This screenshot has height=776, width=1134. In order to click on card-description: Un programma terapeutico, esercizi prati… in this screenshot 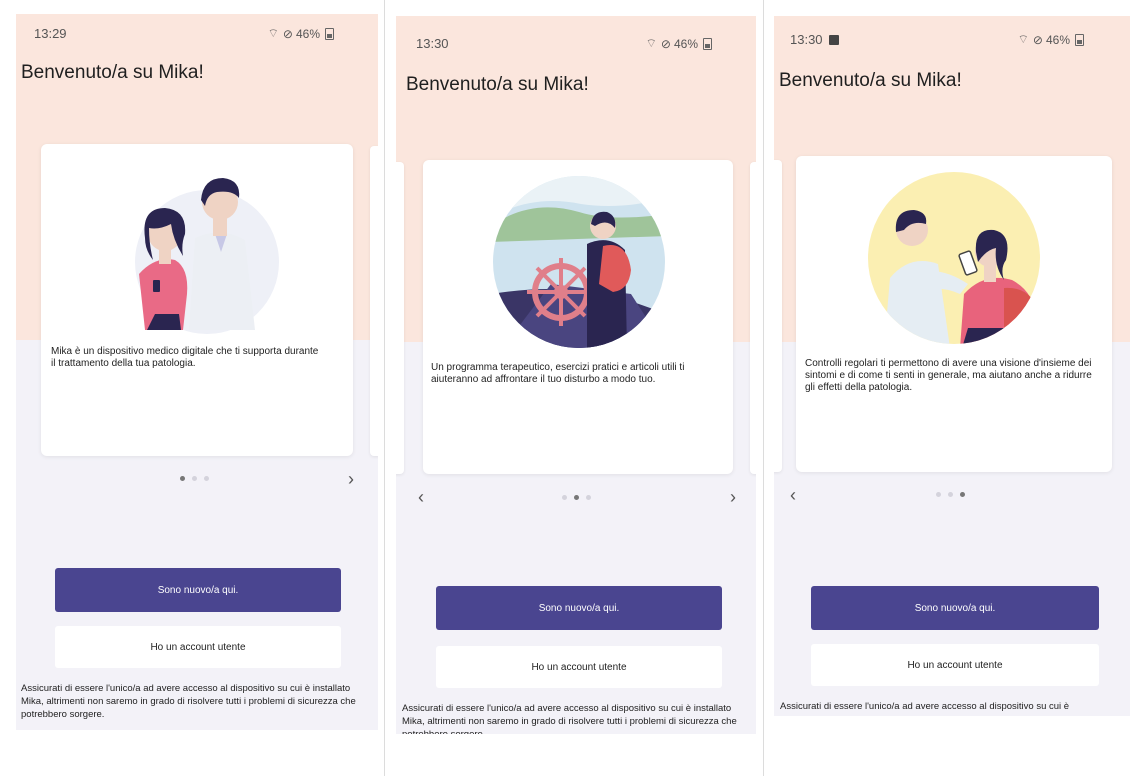, I will do `click(558, 373)`.